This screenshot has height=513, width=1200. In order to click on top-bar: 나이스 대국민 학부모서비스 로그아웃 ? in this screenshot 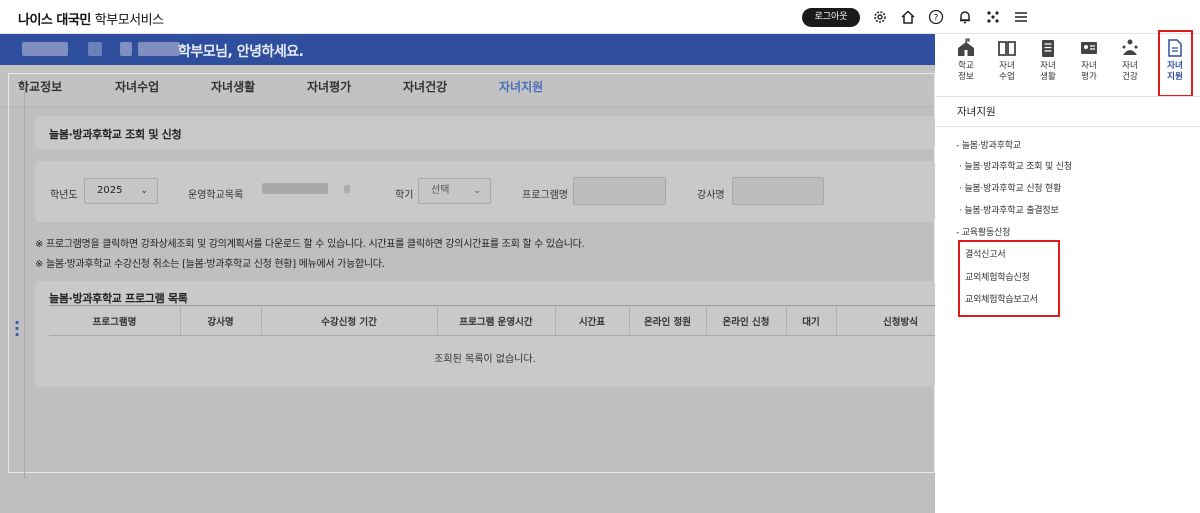, I will do `click(600, 17)`.